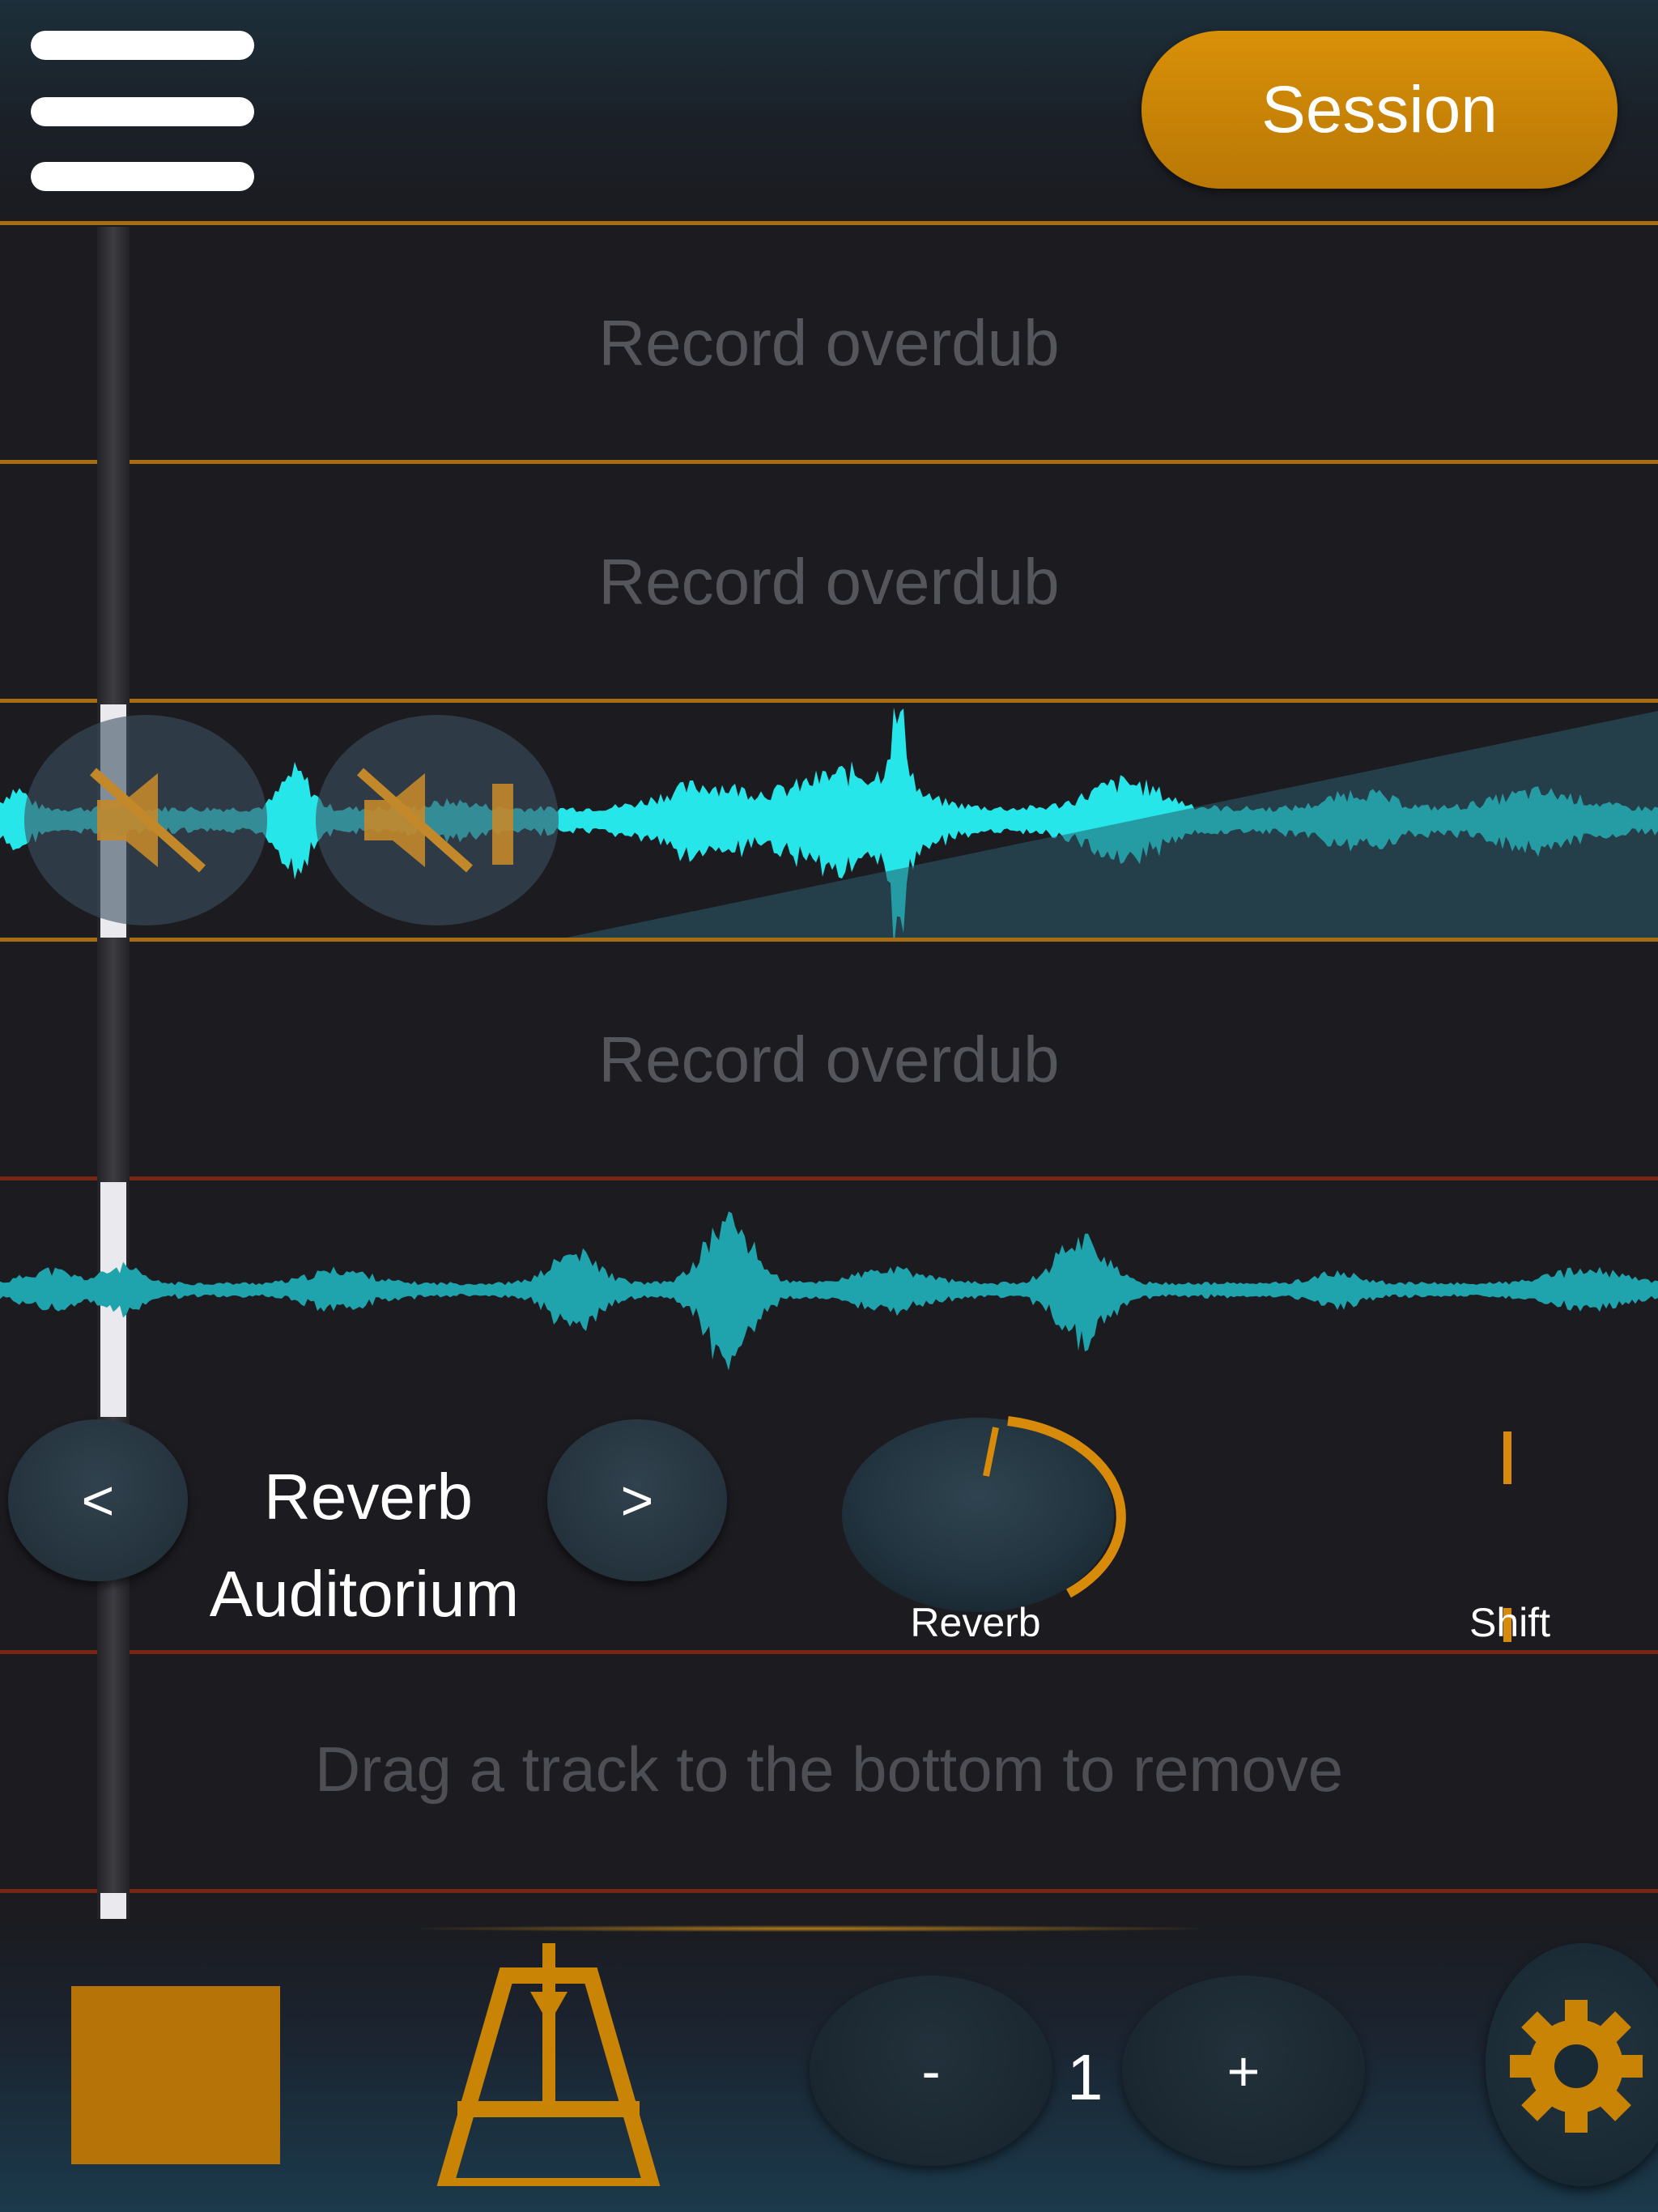 This screenshot has height=2212, width=1658. What do you see at coordinates (1243, 2071) in the screenshot?
I see `increment-button: +` at bounding box center [1243, 2071].